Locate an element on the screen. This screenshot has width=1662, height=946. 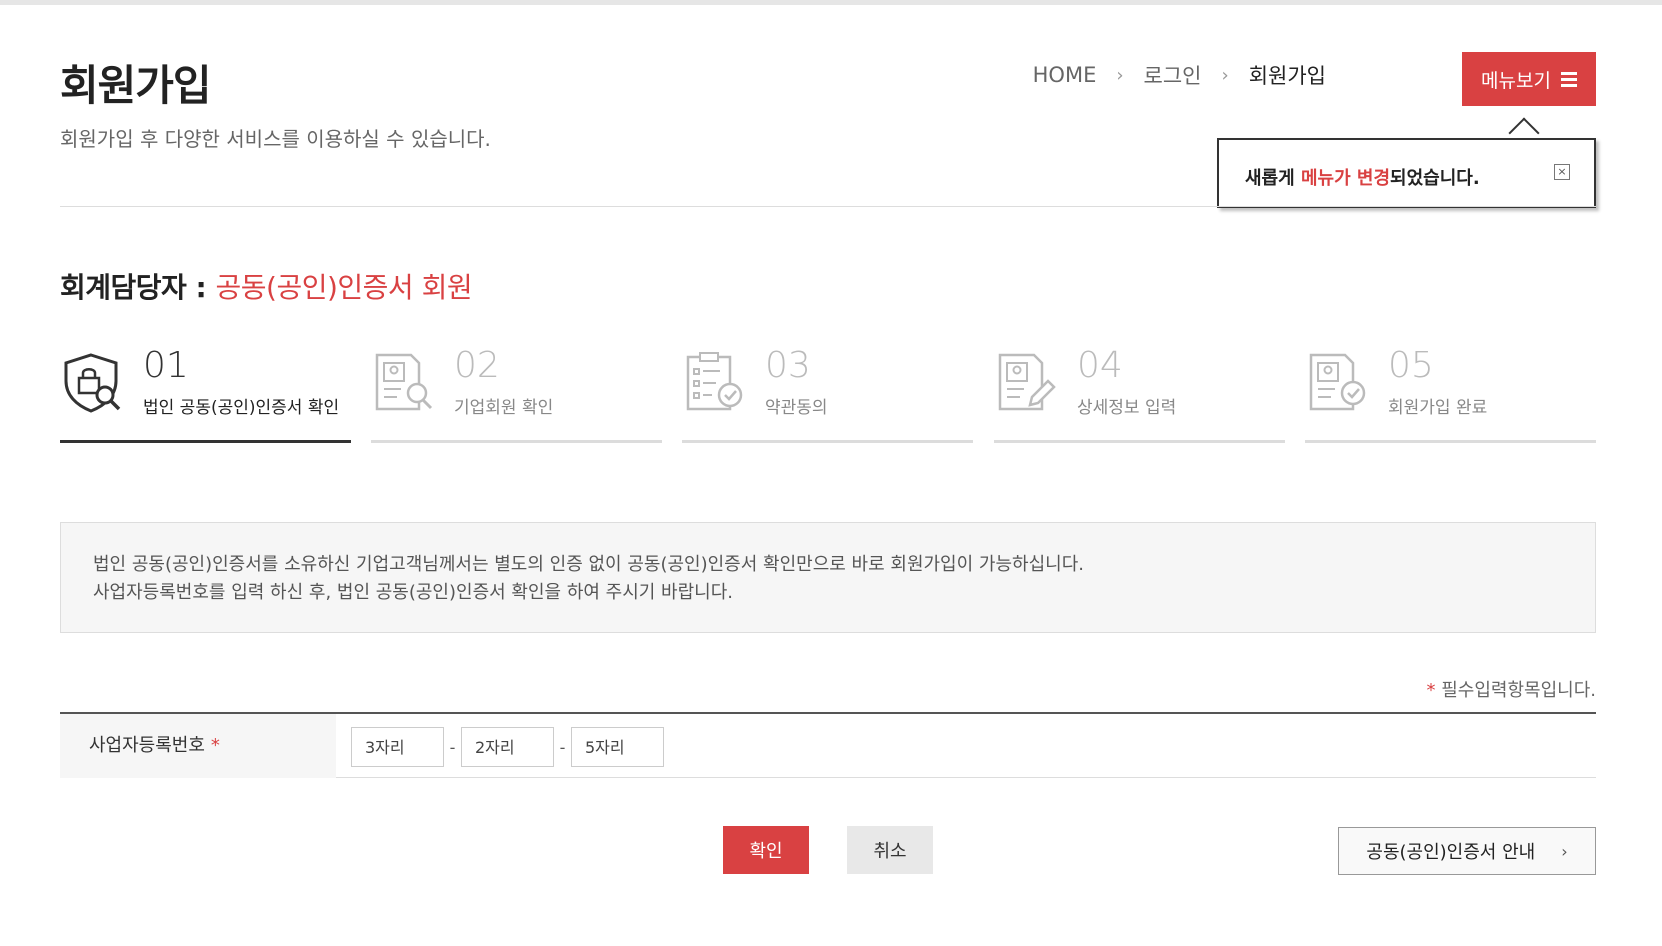
step-5: 05 회원가입 완료 is located at coordinates (1450, 394).